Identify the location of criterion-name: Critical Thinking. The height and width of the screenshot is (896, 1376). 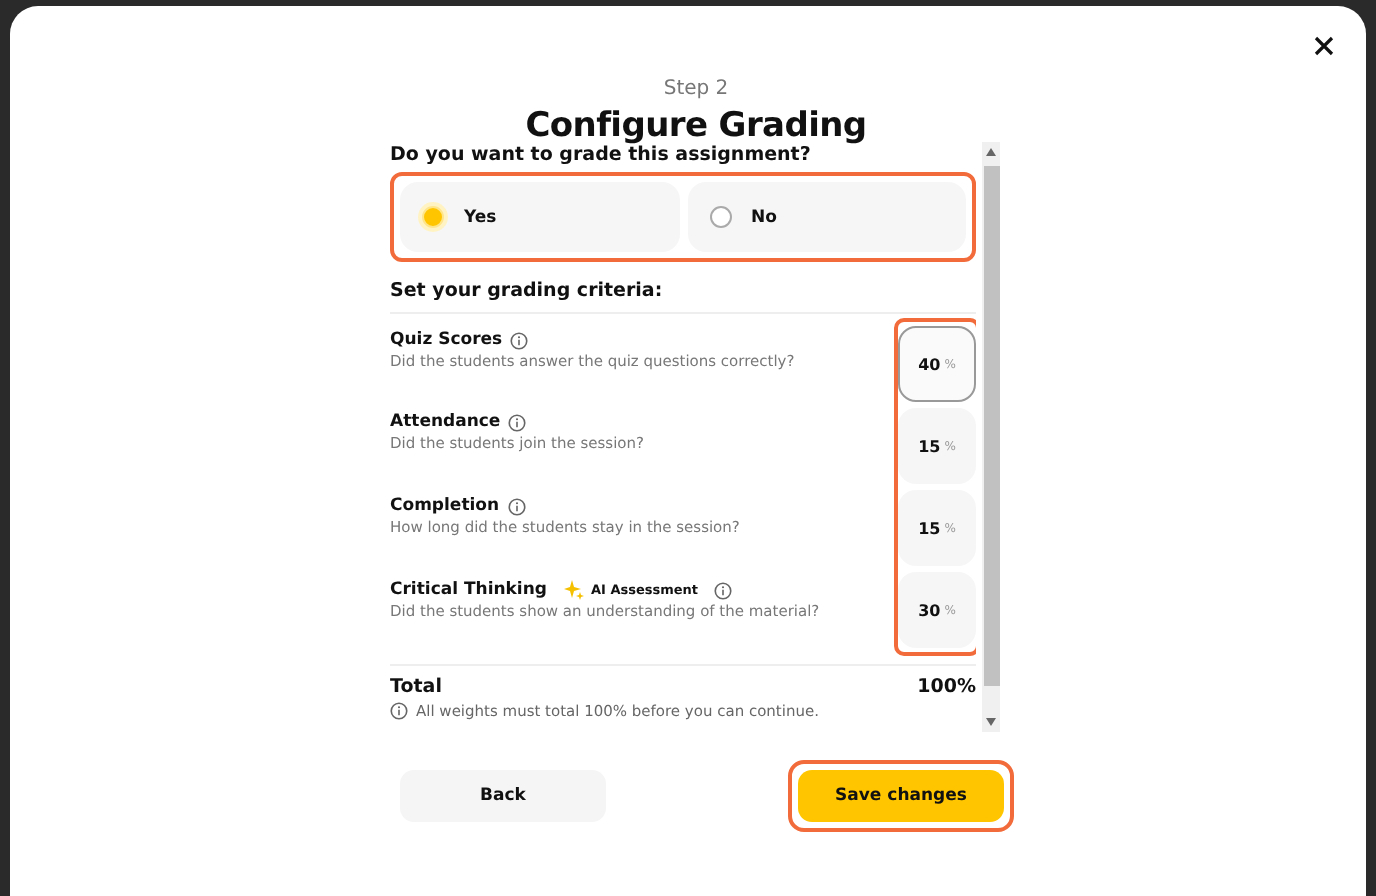
(468, 590).